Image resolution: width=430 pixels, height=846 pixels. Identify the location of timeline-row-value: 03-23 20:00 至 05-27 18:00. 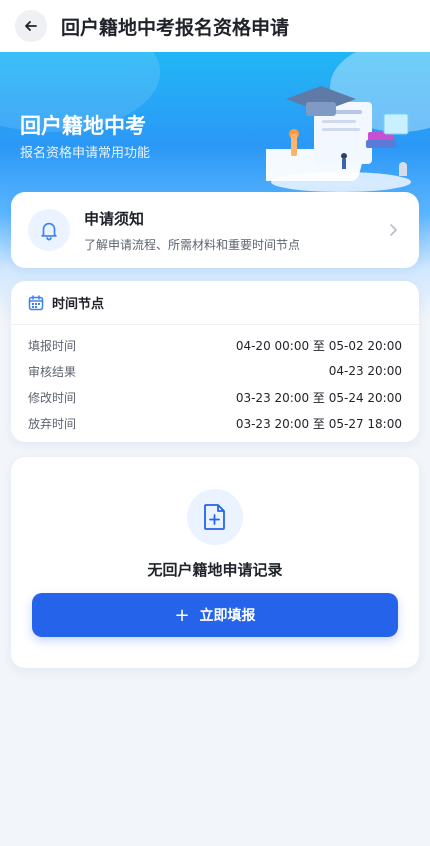
(318, 423).